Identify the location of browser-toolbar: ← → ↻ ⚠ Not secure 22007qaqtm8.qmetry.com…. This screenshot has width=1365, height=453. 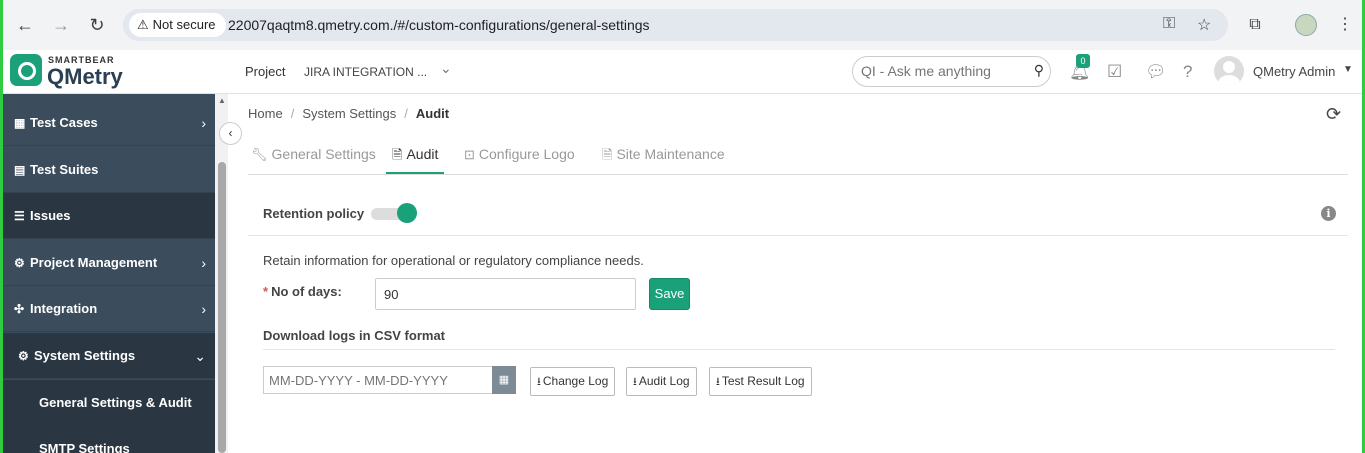
(682, 25).